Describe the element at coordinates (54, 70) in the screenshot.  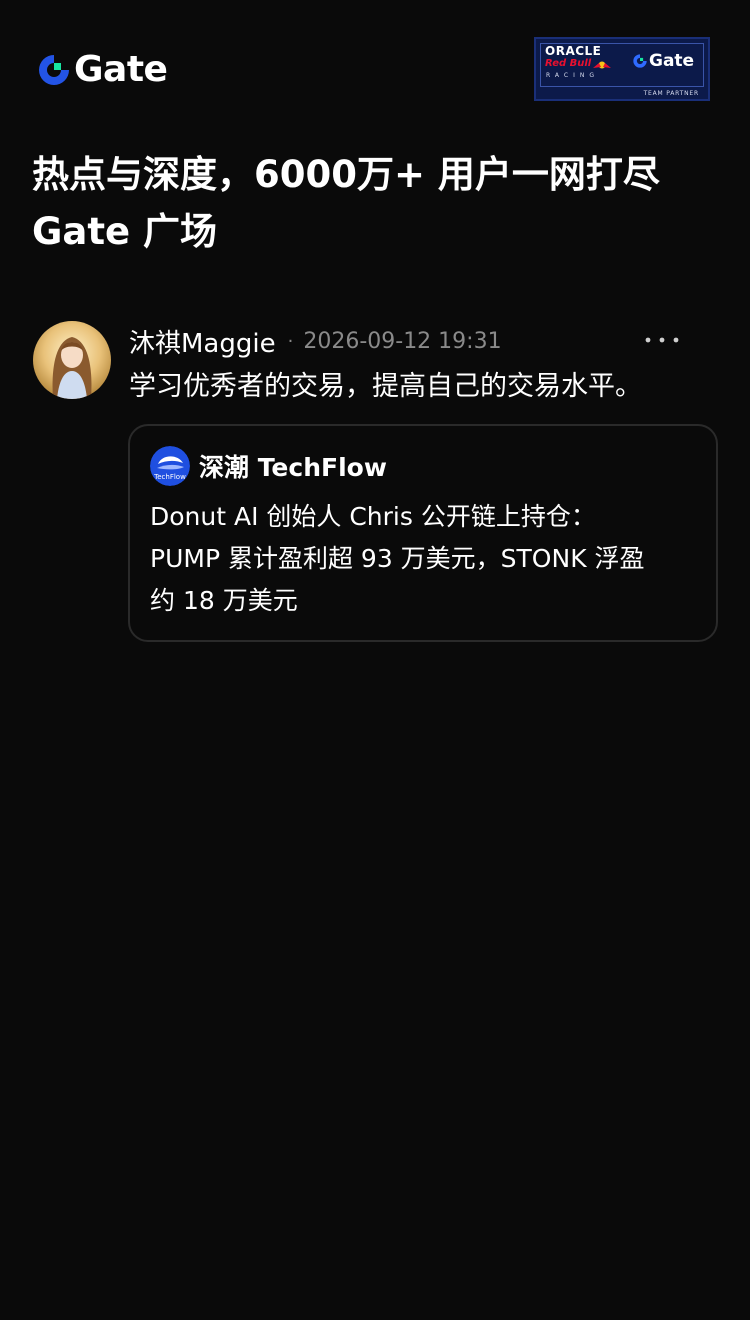
I see `gate-logo-icon` at that location.